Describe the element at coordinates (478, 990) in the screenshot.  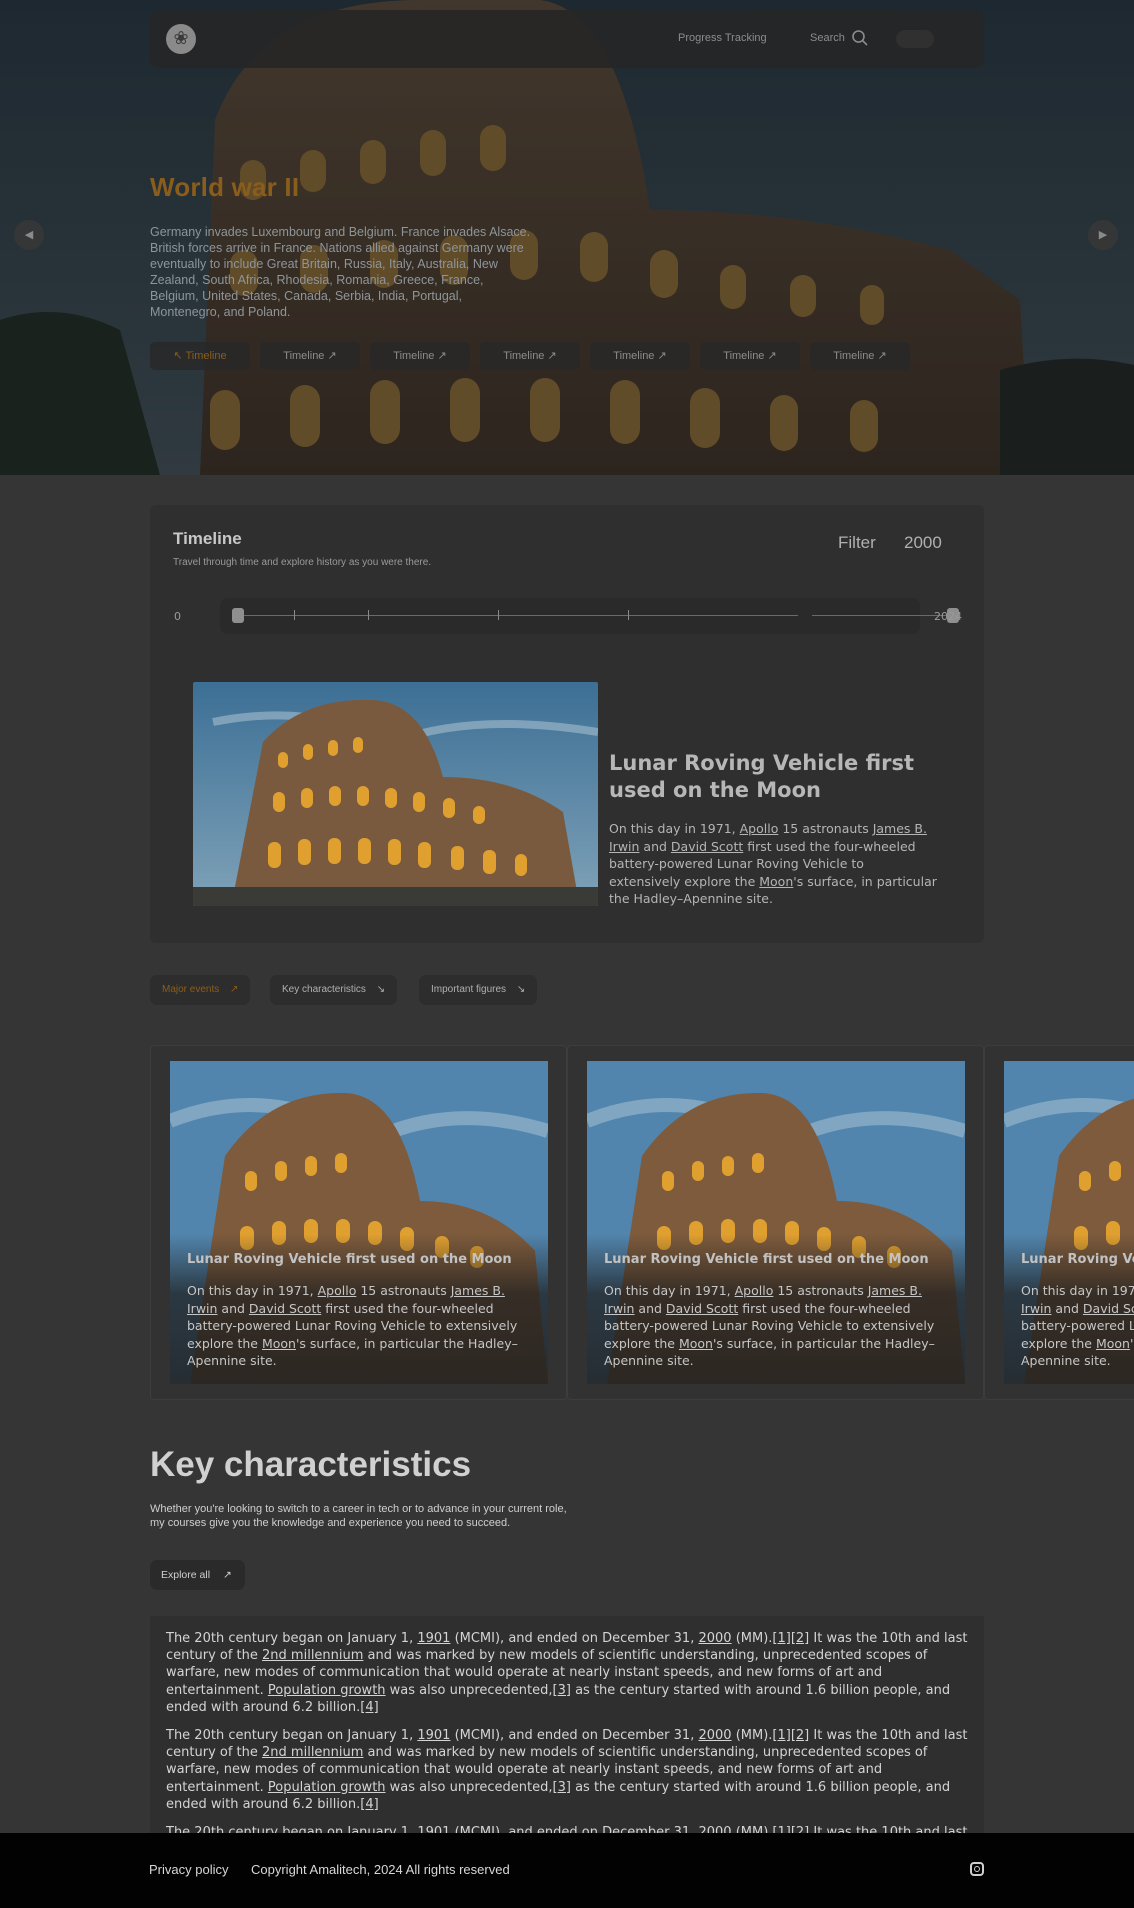
I see `tab-important-figures: Important figures ↘` at that location.